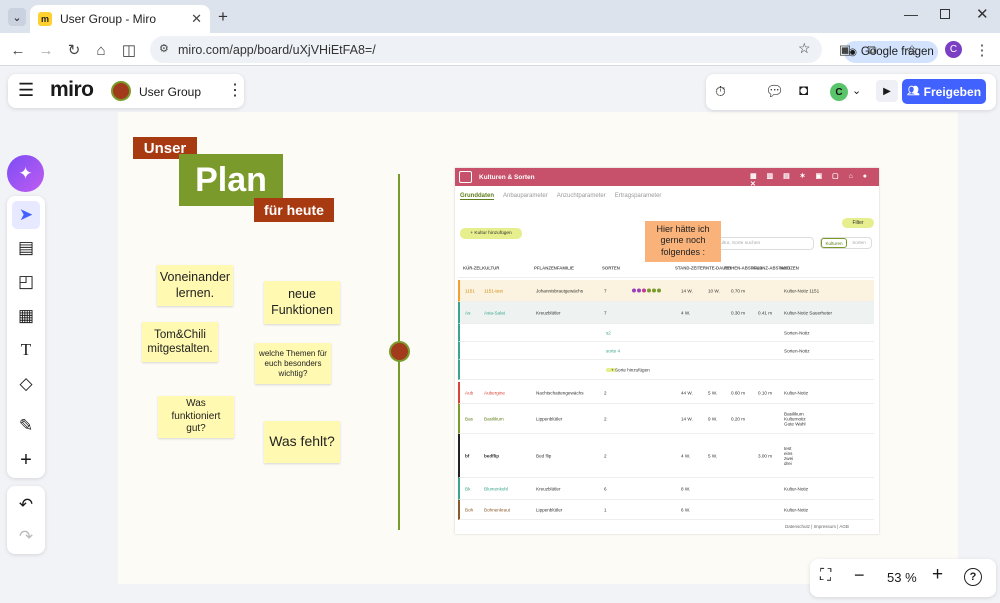 The height and width of the screenshot is (603, 1000). I want to click on zoom-level: 53 %, so click(902, 577).